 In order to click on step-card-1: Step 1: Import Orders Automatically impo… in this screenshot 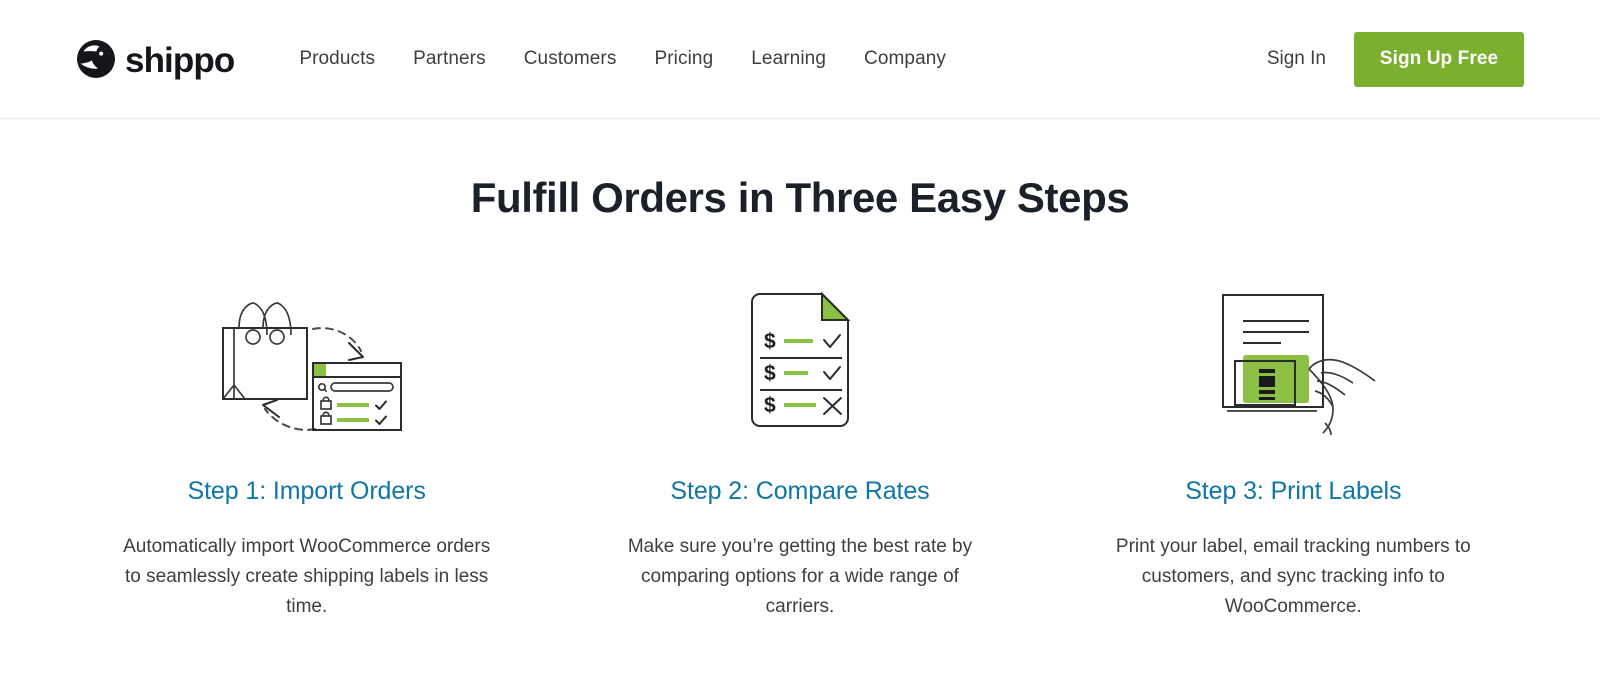, I will do `click(306, 453)`.